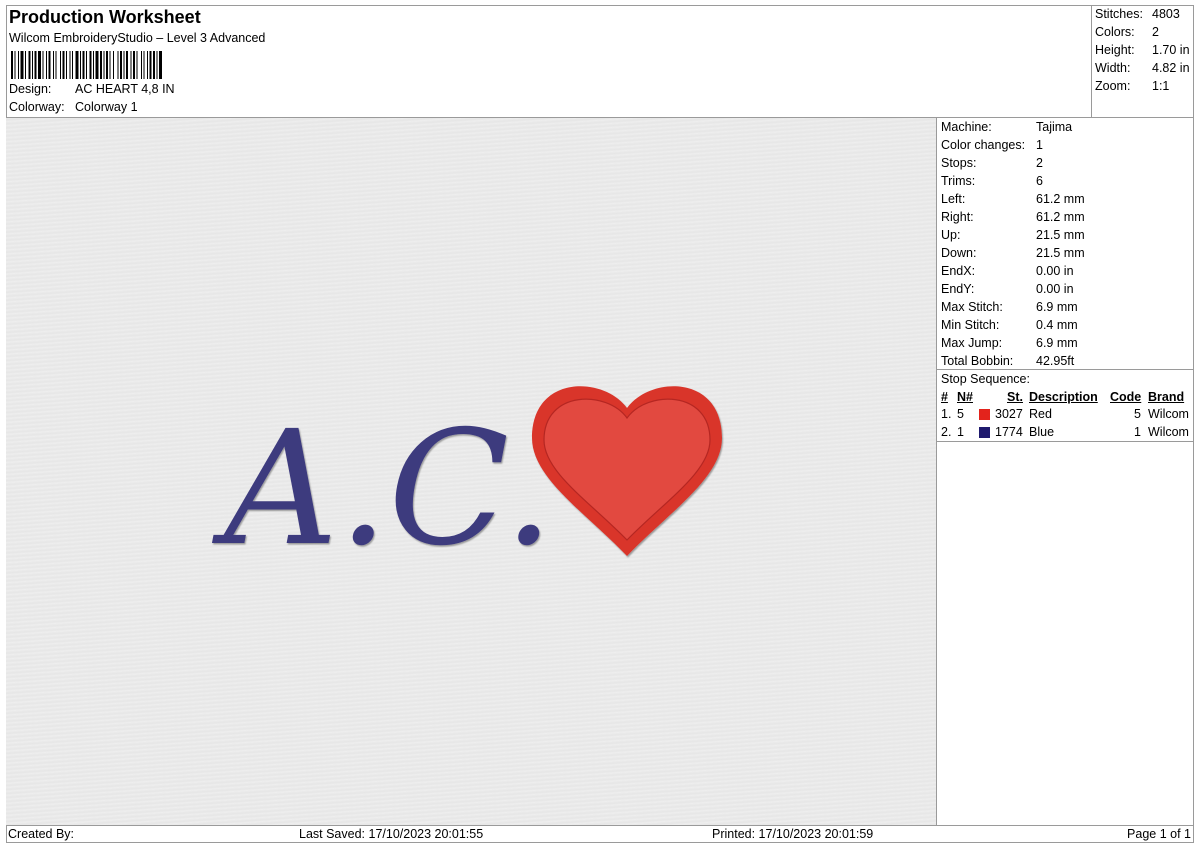  I want to click on design-value: AC HEART 4,8 IN, so click(125, 89).